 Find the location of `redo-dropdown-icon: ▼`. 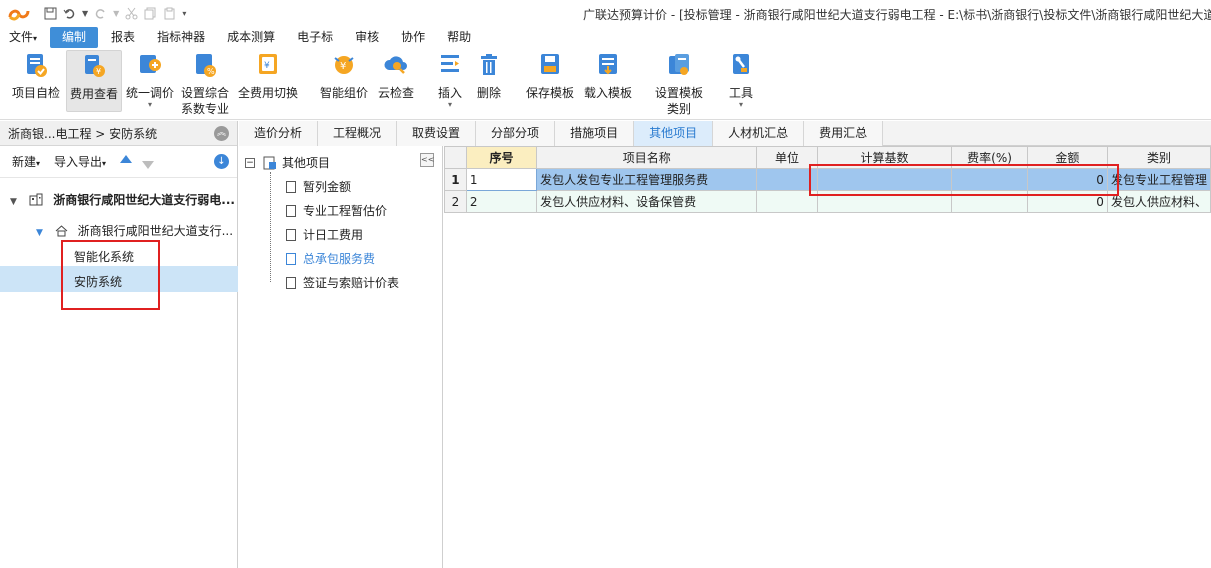

redo-dropdown-icon: ▼ is located at coordinates (116, 13).